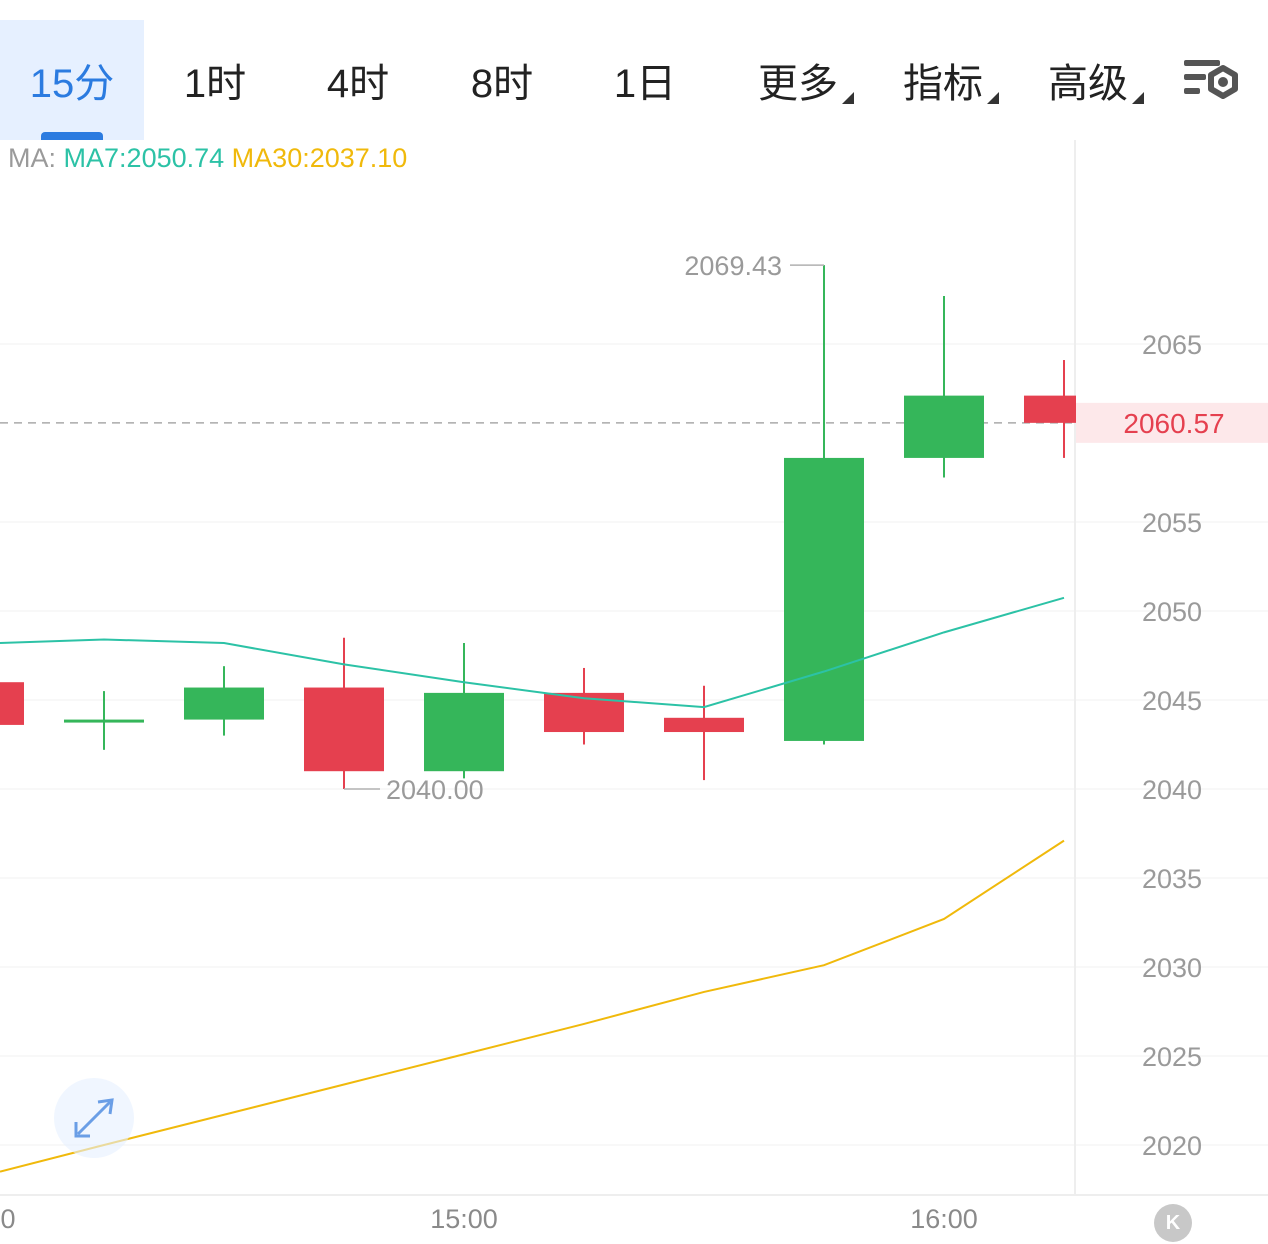 This screenshot has width=1268, height=1244. Describe the element at coordinates (464, 1219) in the screenshot. I see `x-tick-label: 15:00` at that location.